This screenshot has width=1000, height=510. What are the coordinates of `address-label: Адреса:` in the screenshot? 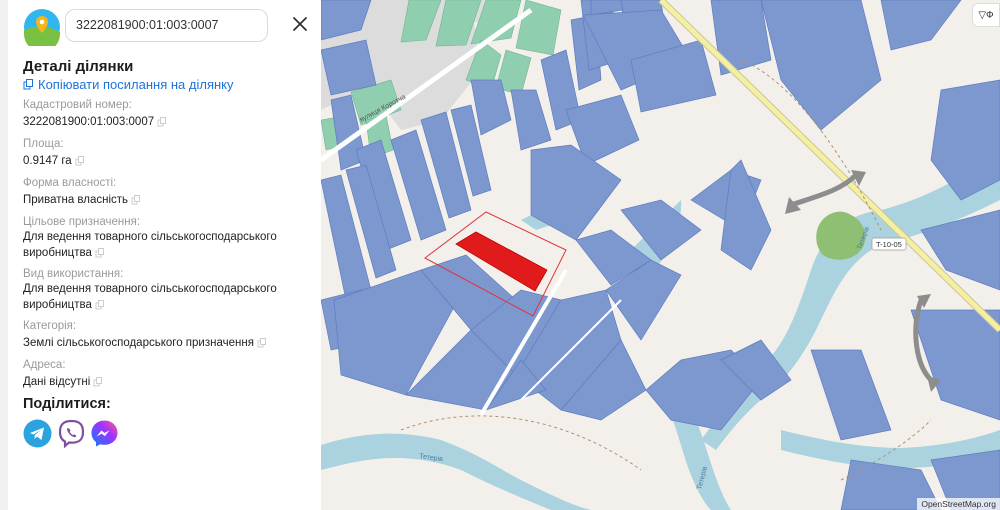 It's located at (44, 365).